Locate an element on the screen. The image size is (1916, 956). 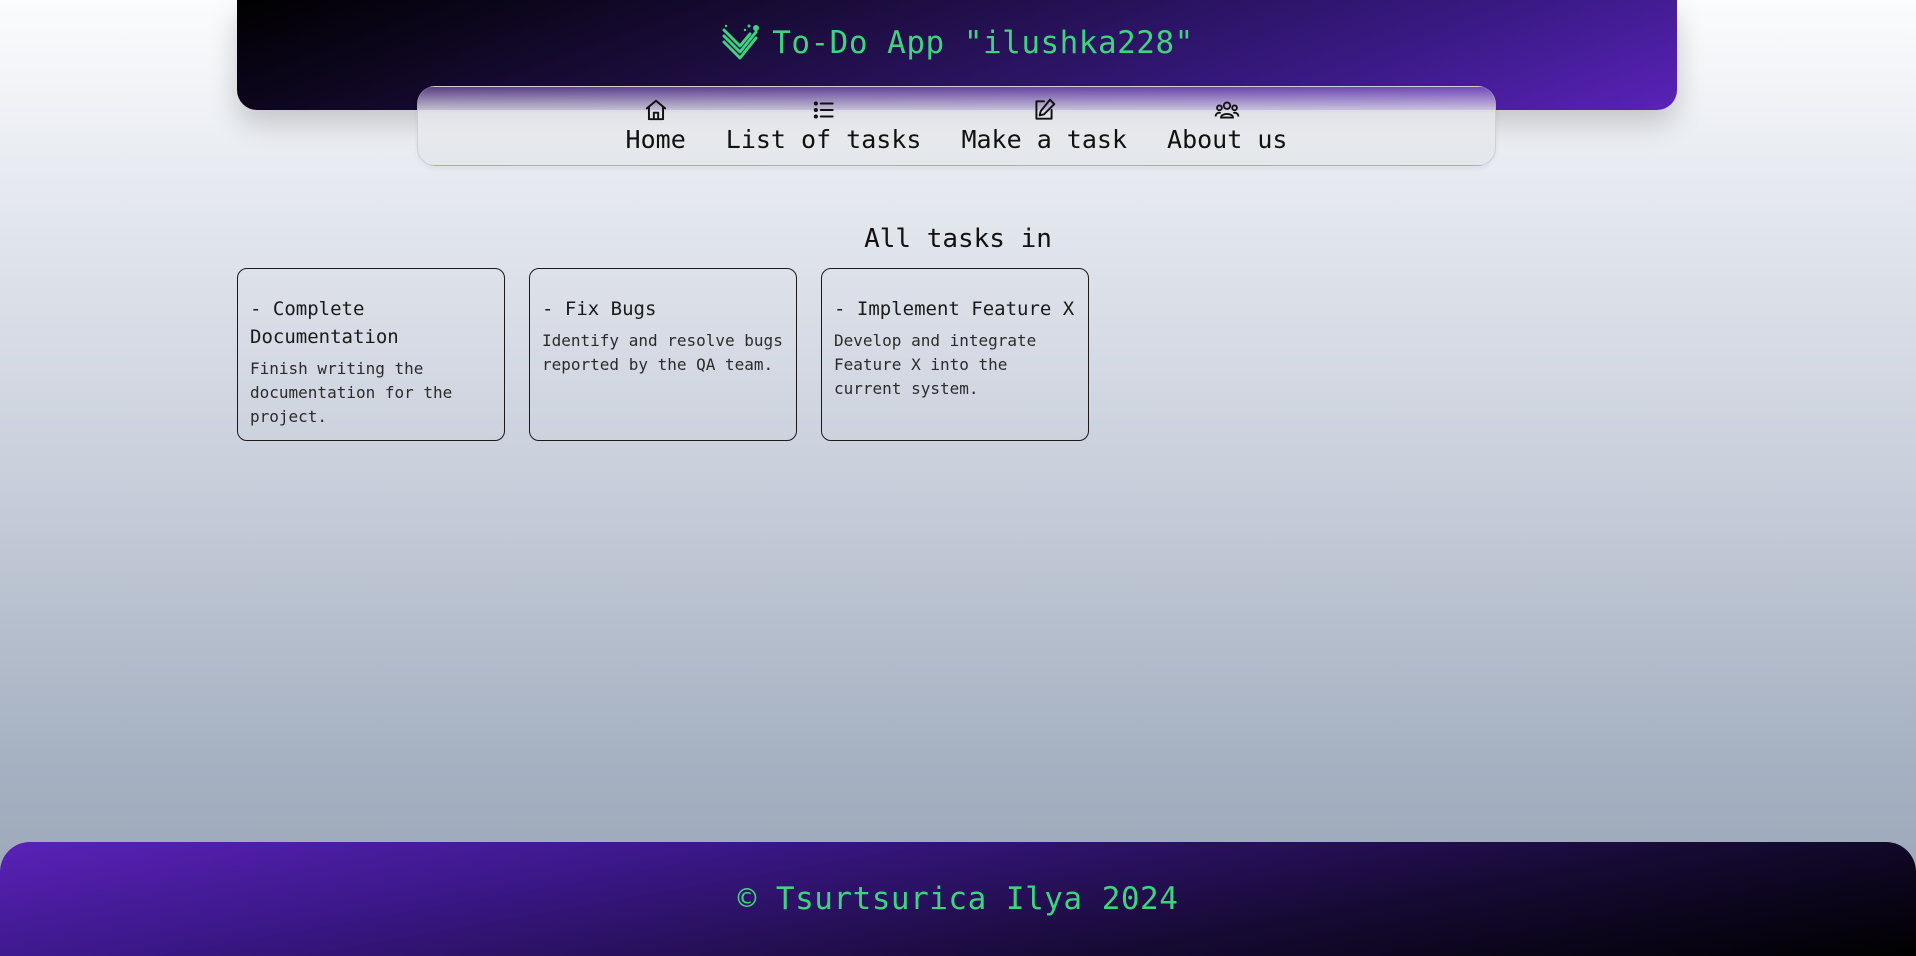
nav-item-list-of-tasks: List of tasks is located at coordinates (823, 126).